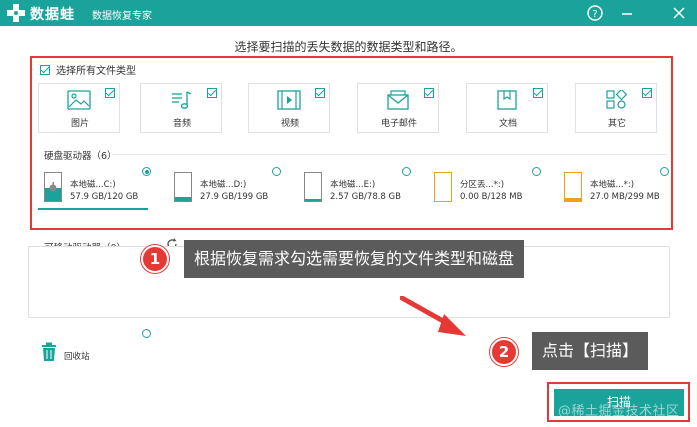 This screenshot has height=427, width=697. Describe the element at coordinates (93, 185) in the screenshot. I see `drive-name: 本地磁...C:)` at that location.